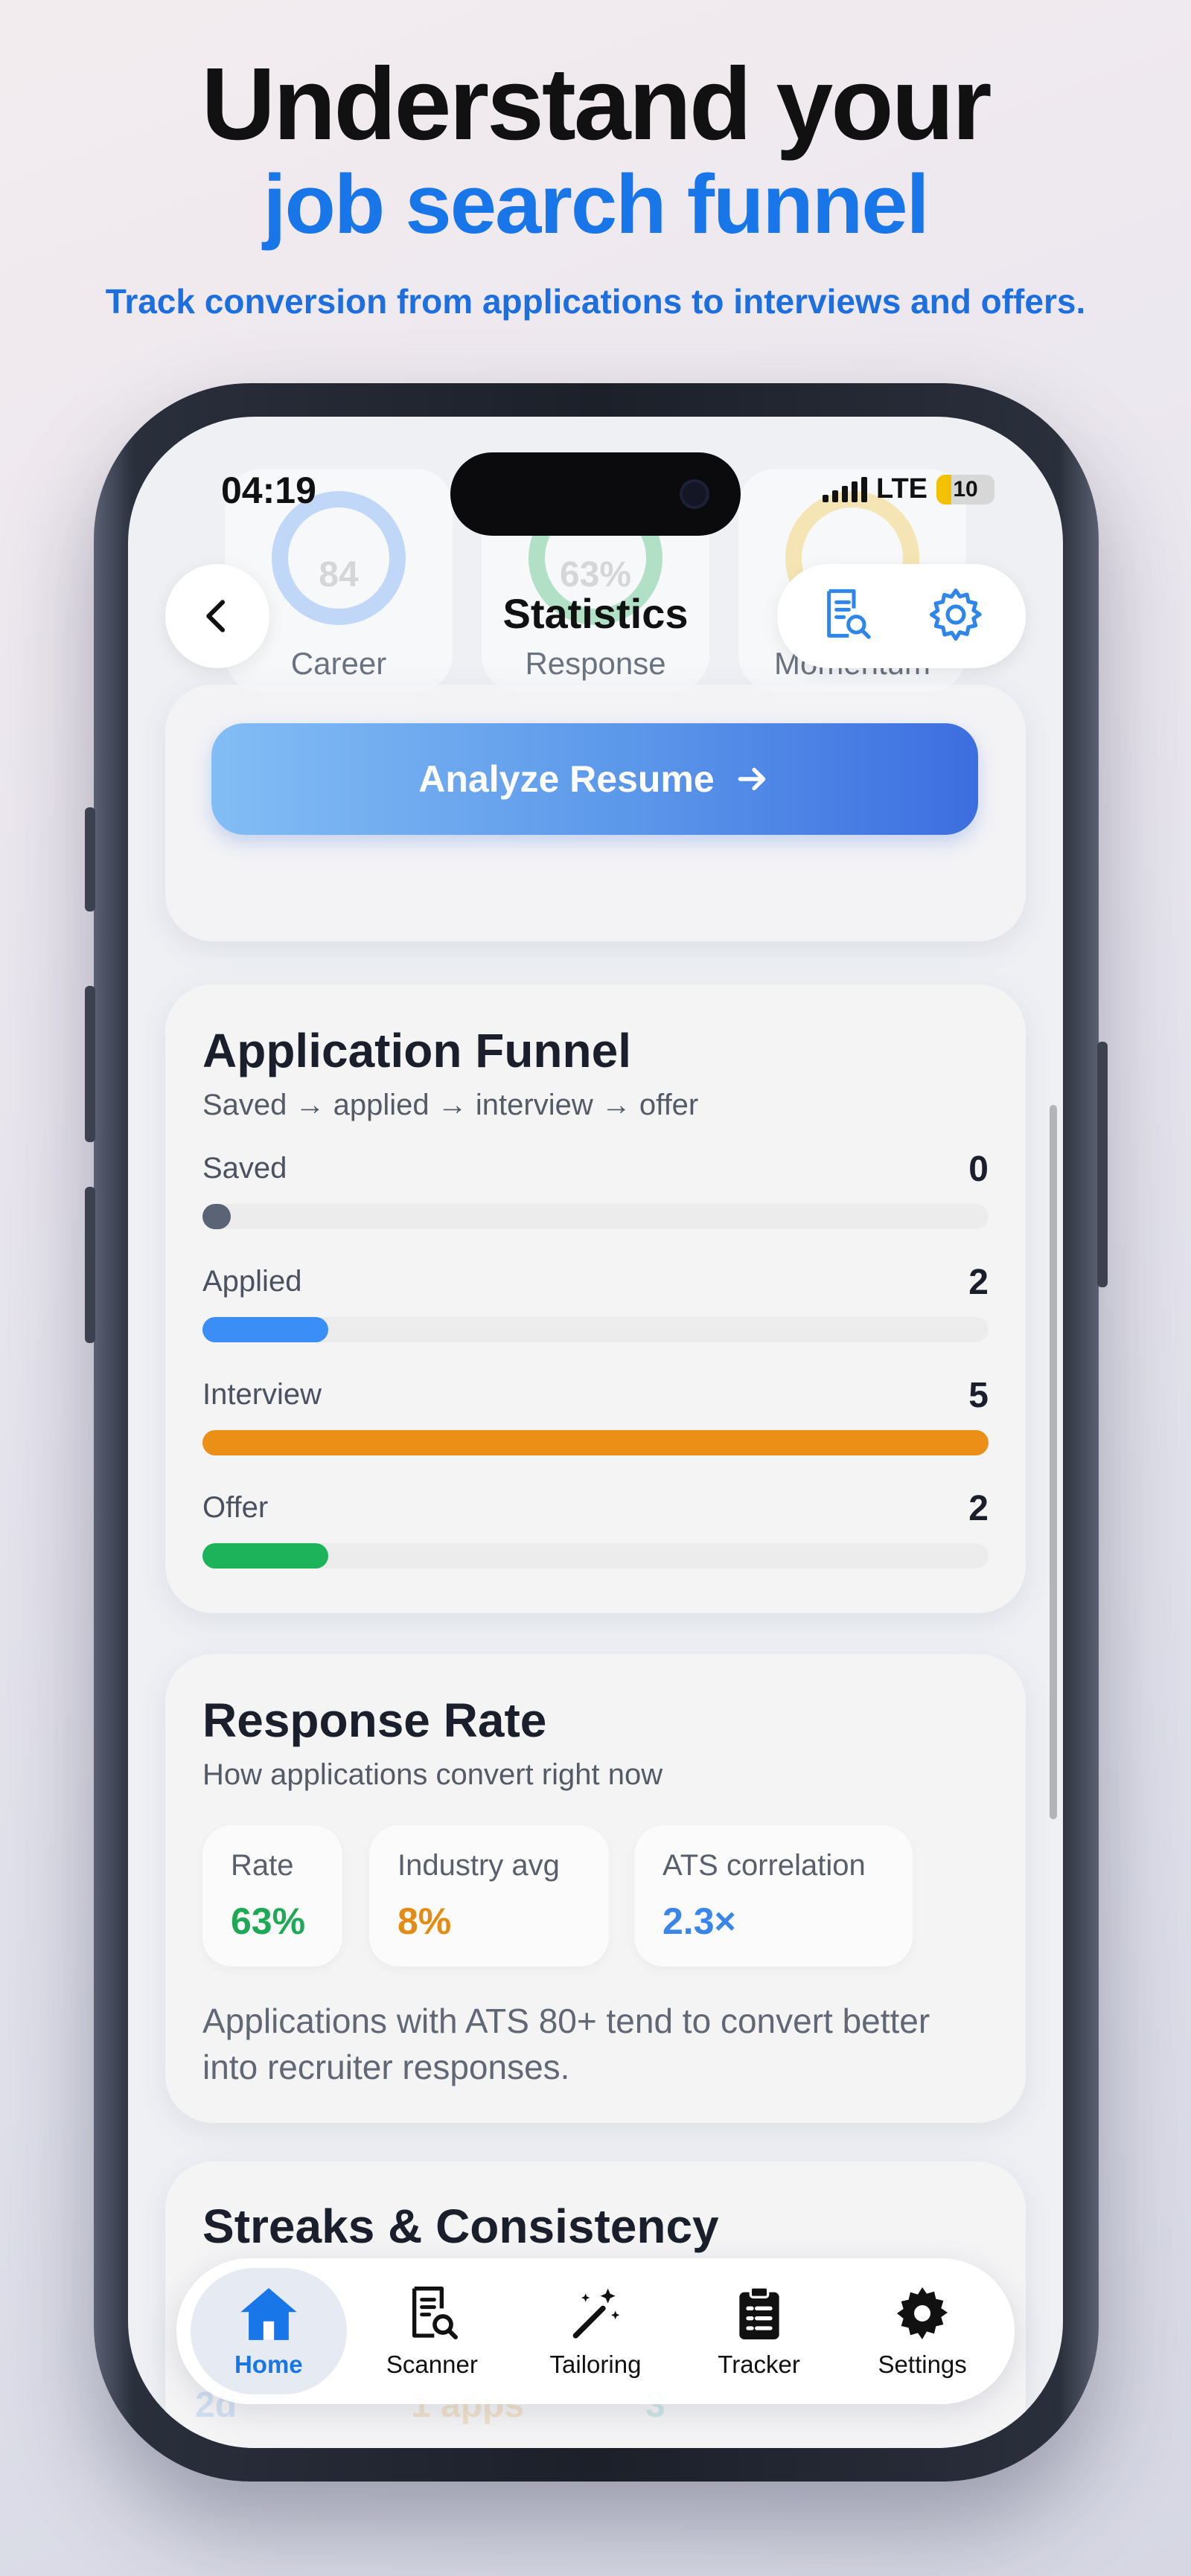  What do you see at coordinates (595, 1303) in the screenshot?
I see `funnel-stage-applied: Applied 2` at bounding box center [595, 1303].